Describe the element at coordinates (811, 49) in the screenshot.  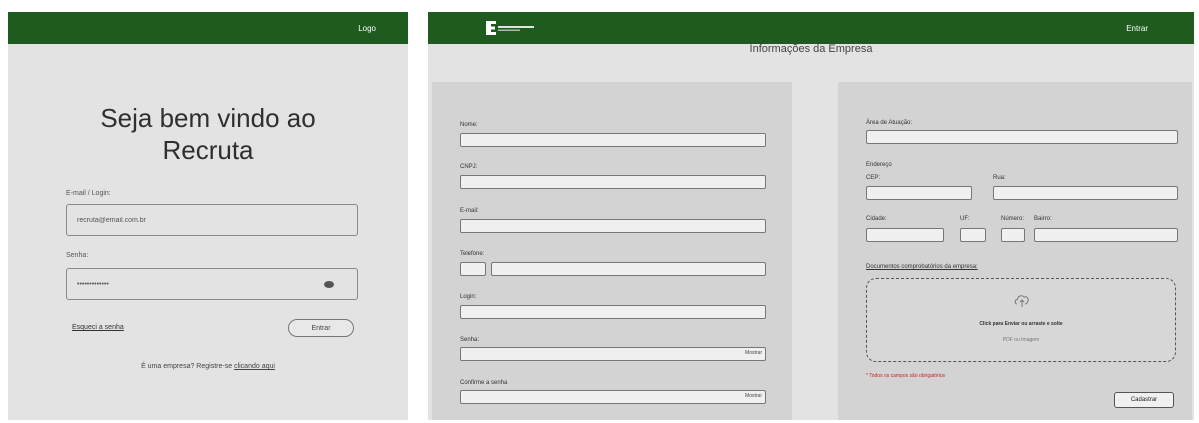
I see `page-title: Informações da Empresa` at that location.